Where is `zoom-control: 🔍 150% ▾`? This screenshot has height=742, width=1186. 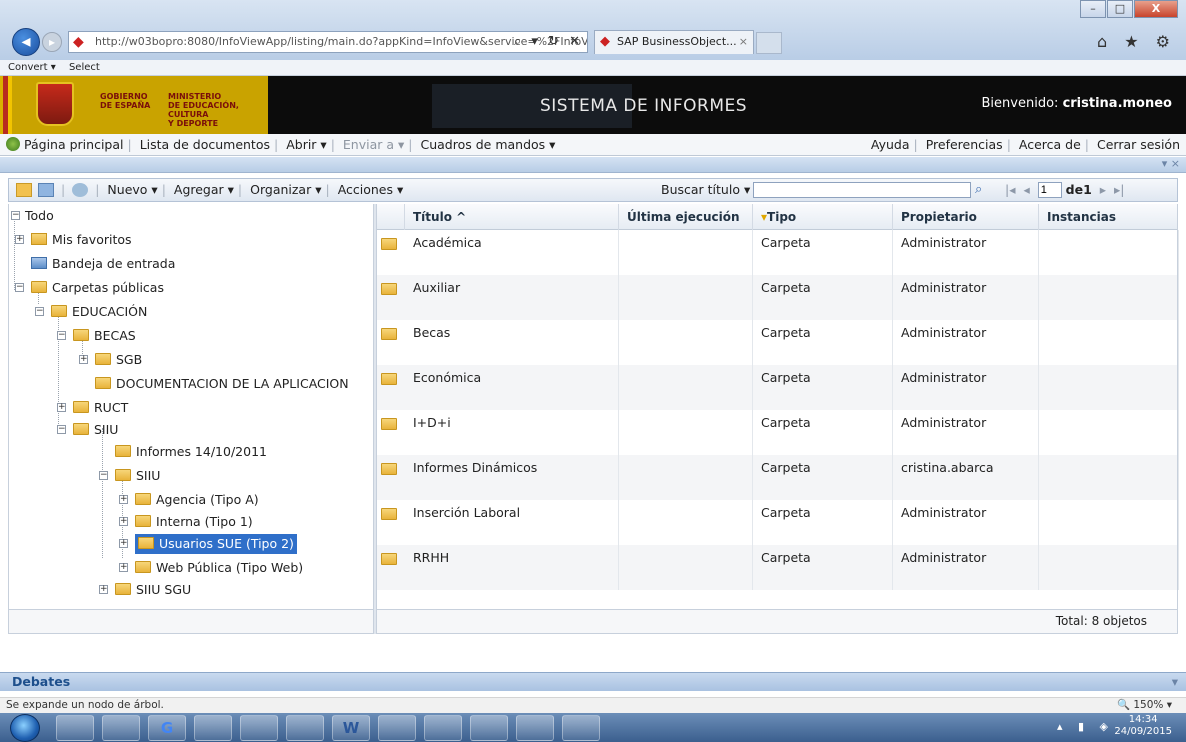
zoom-control: 🔍 150% ▾ is located at coordinates (1144, 705).